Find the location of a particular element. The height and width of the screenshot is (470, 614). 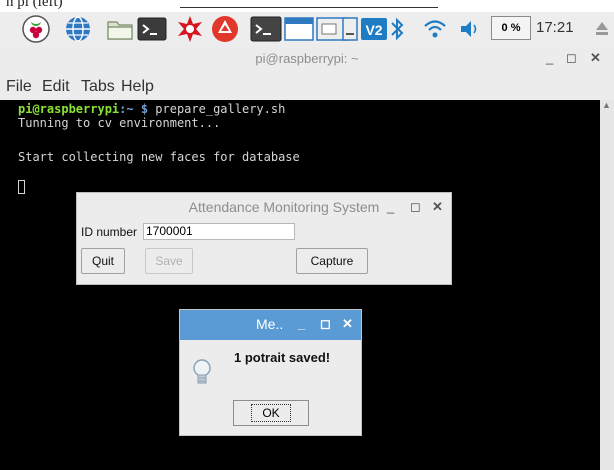

terminal-cursor is located at coordinates (21, 187).